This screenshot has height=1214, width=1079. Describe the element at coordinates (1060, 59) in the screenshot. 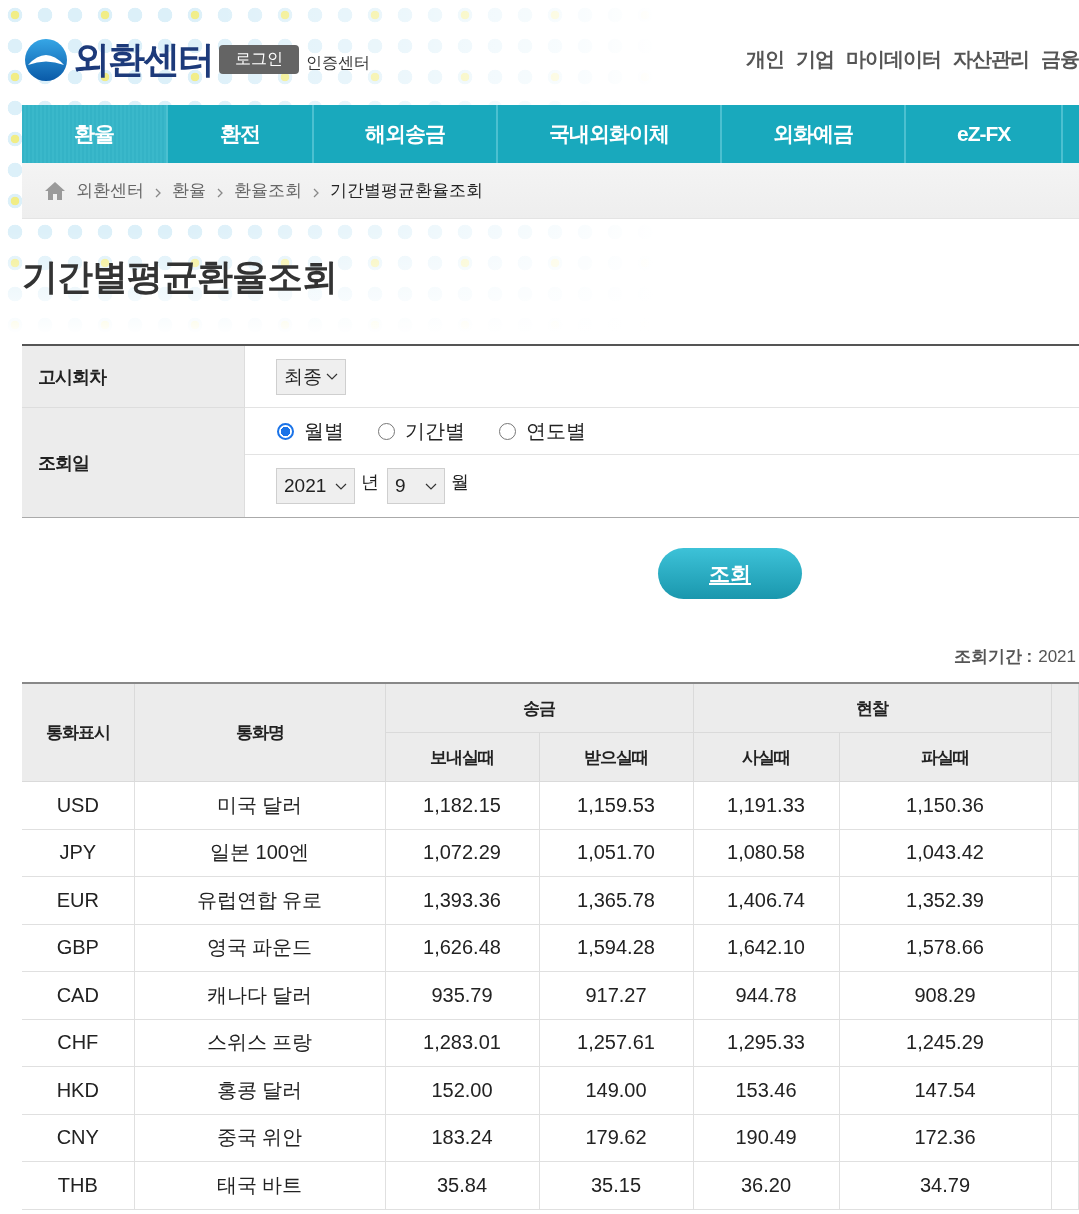

I see `top-menu-link: 금융` at that location.